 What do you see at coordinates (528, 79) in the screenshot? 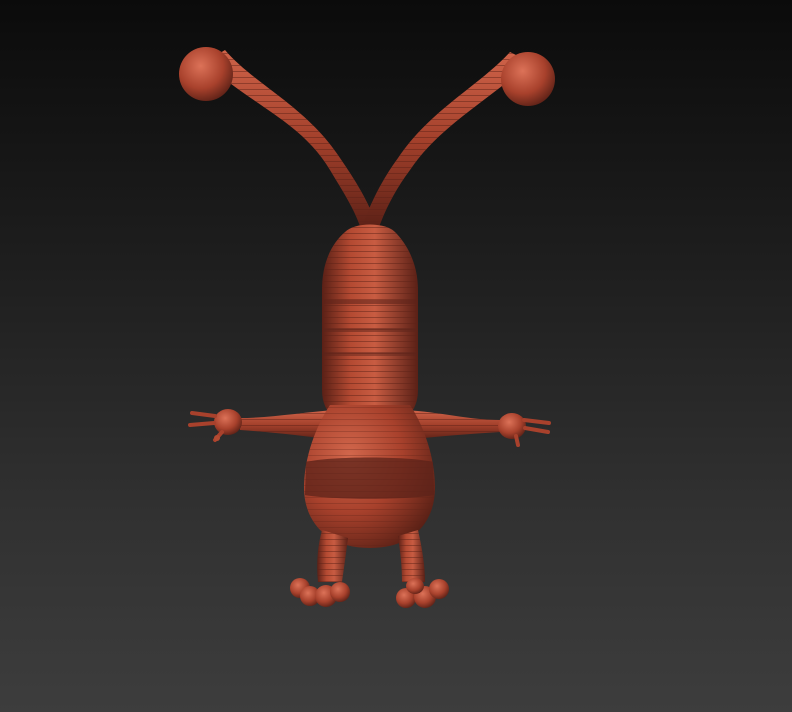
I see `right-antenna-tip` at bounding box center [528, 79].